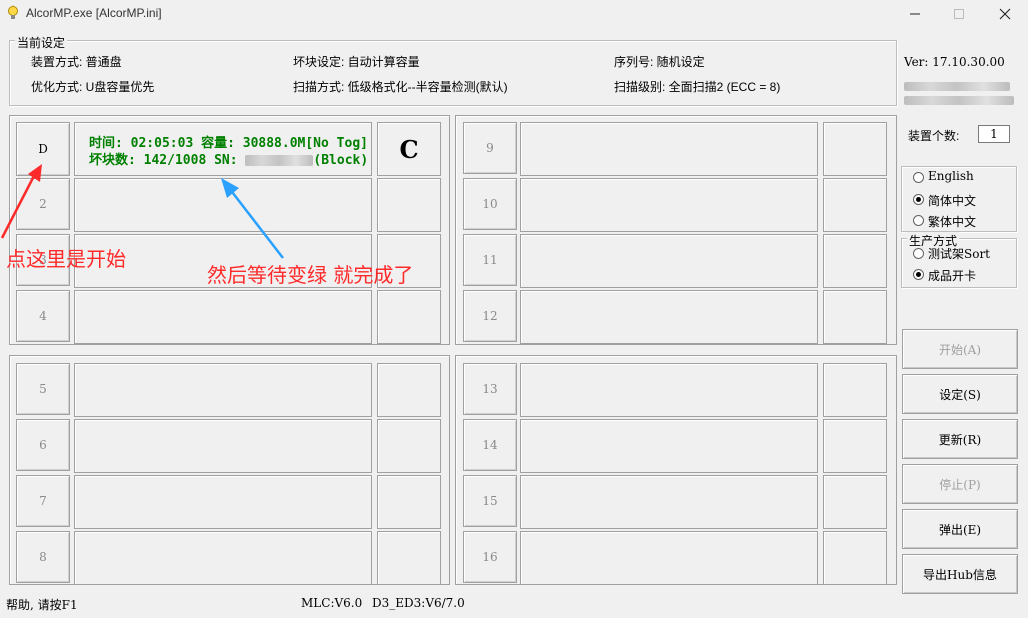 This screenshot has width=1028, height=618. Describe the element at coordinates (855, 261) in the screenshot. I see `port-11-state` at that location.